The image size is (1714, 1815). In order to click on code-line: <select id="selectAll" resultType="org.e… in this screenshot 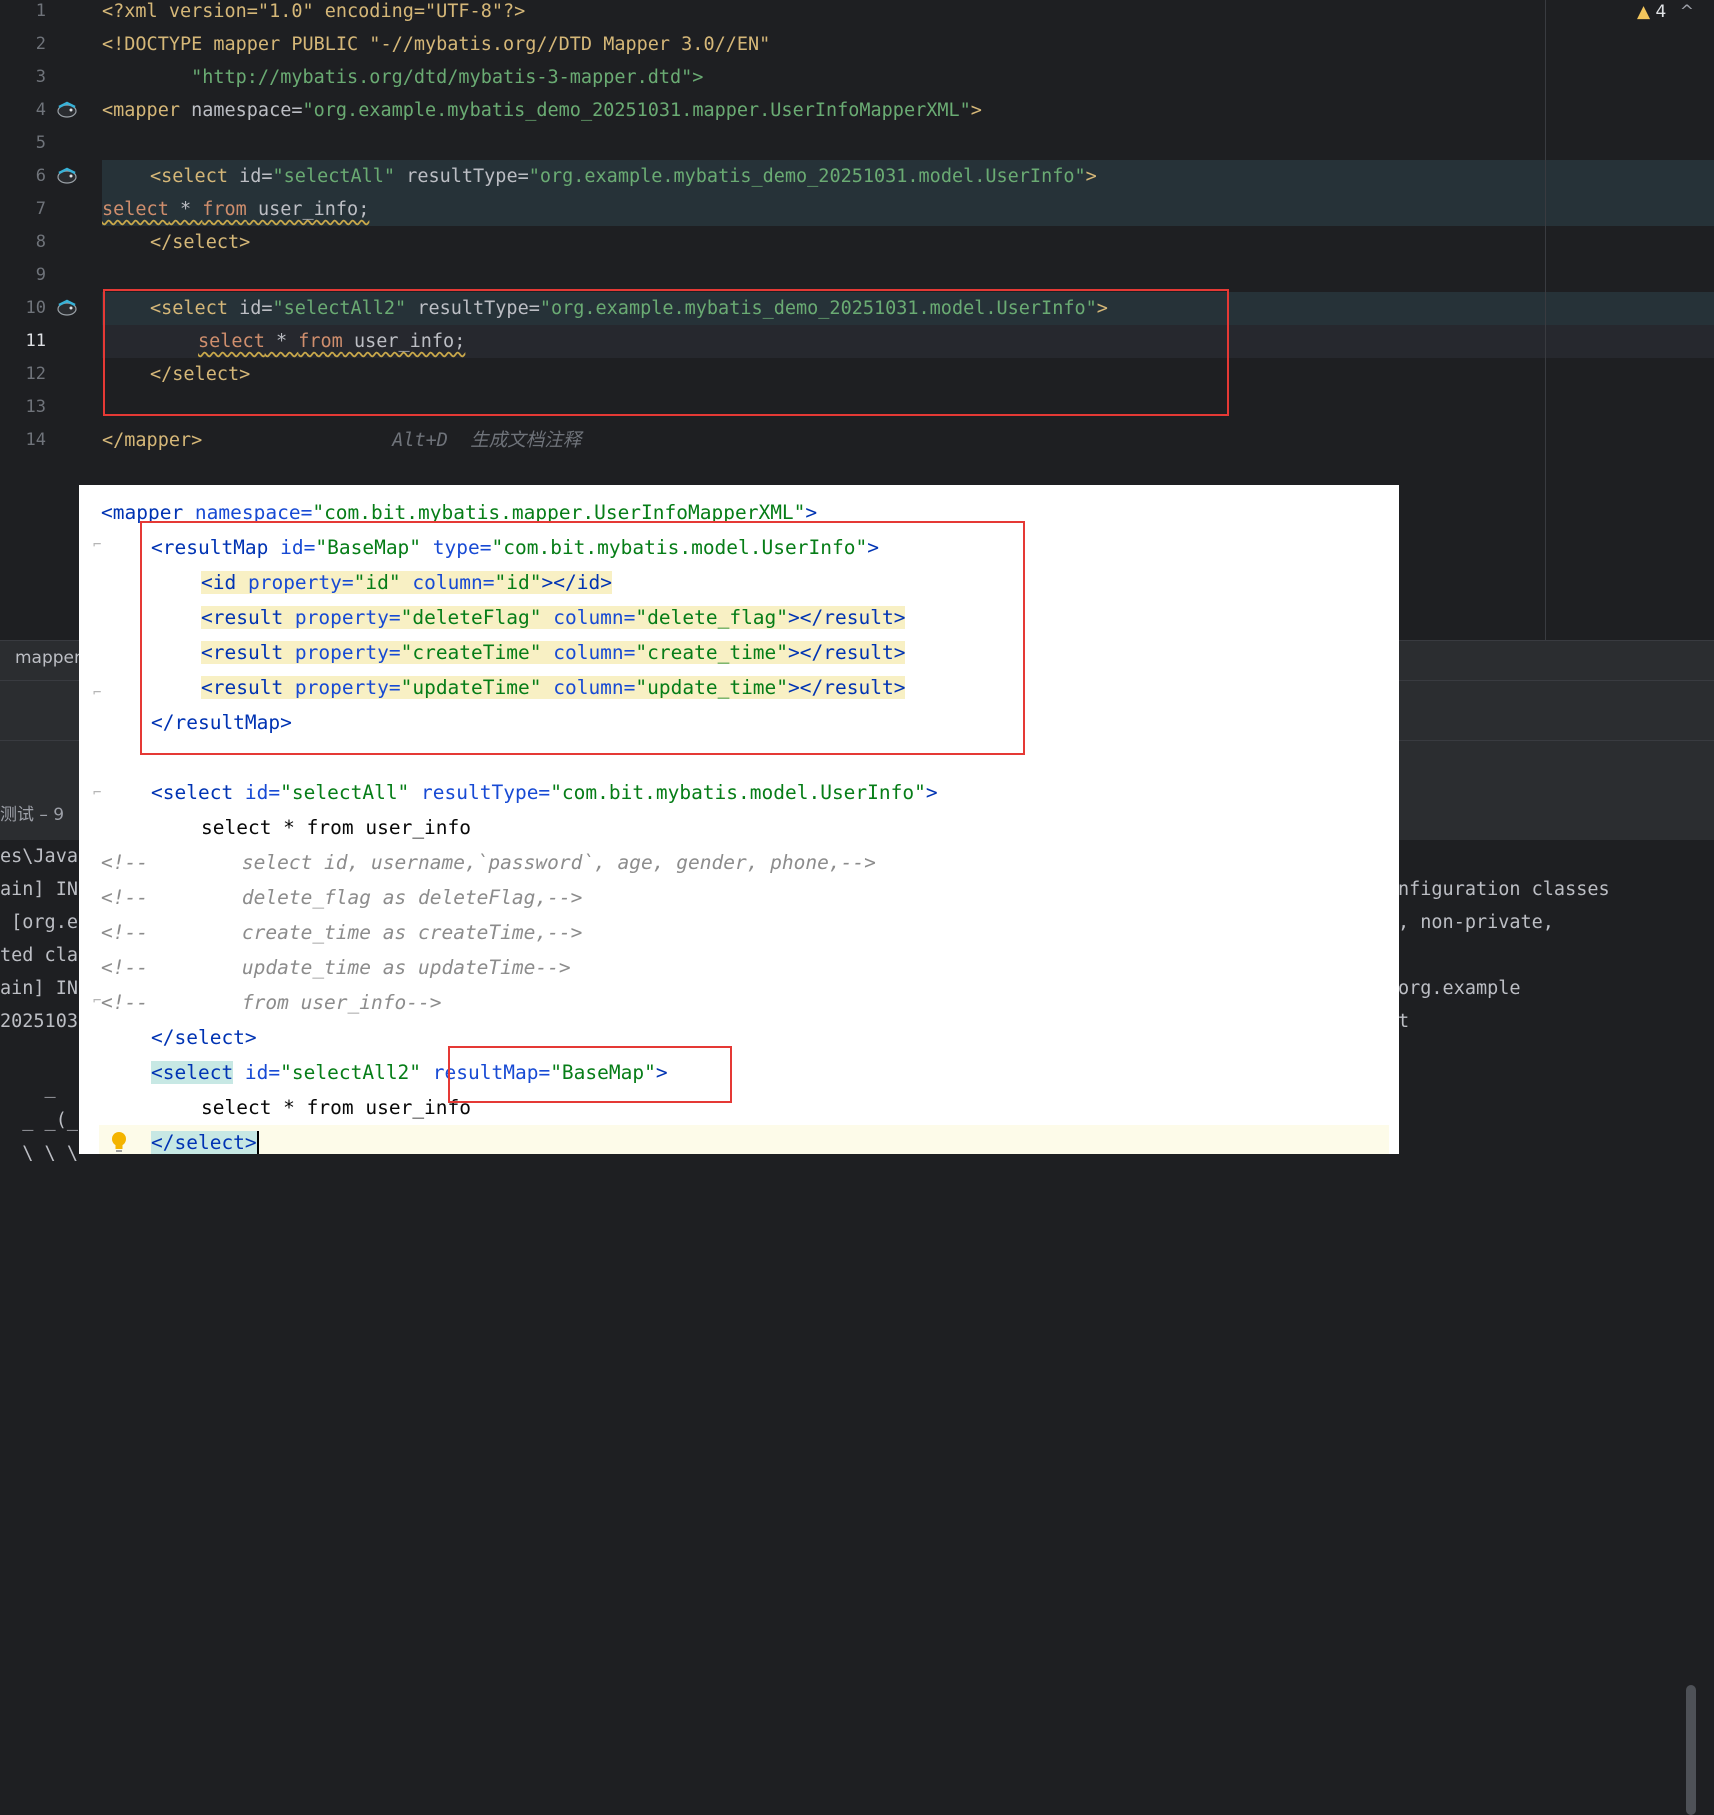, I will do `click(623, 176)`.